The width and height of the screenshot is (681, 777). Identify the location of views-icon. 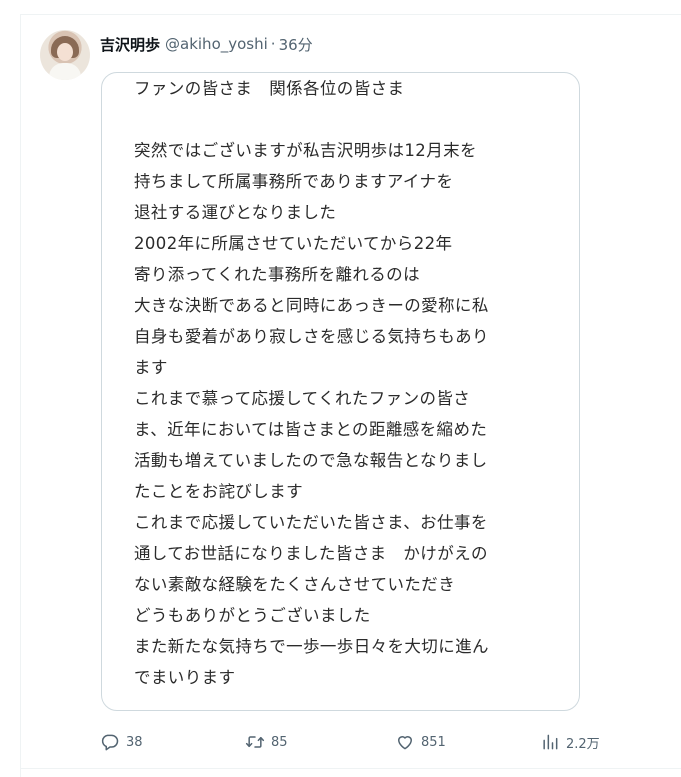
(550, 742).